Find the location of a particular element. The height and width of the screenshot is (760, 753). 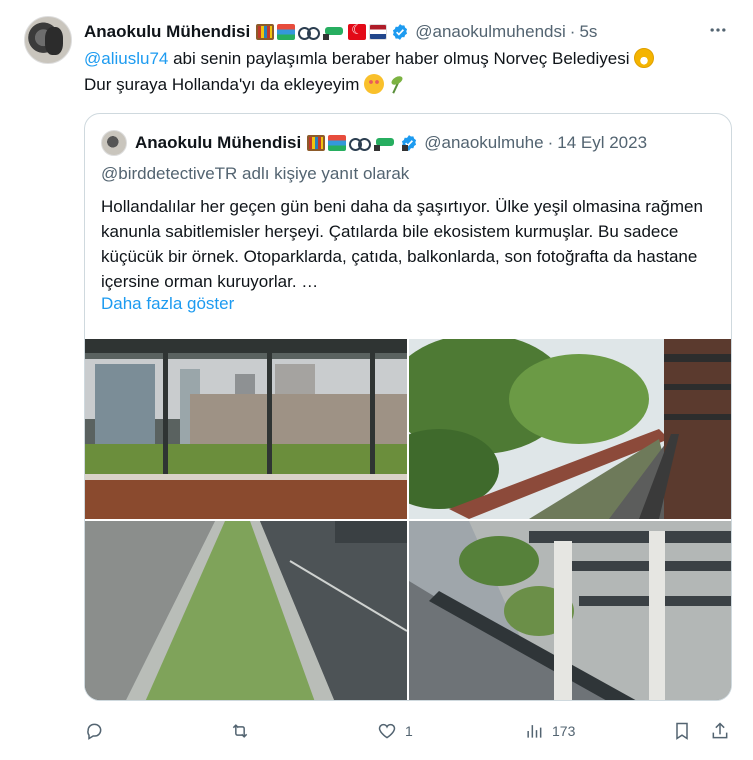

reply-button is located at coordinates (98, 731).